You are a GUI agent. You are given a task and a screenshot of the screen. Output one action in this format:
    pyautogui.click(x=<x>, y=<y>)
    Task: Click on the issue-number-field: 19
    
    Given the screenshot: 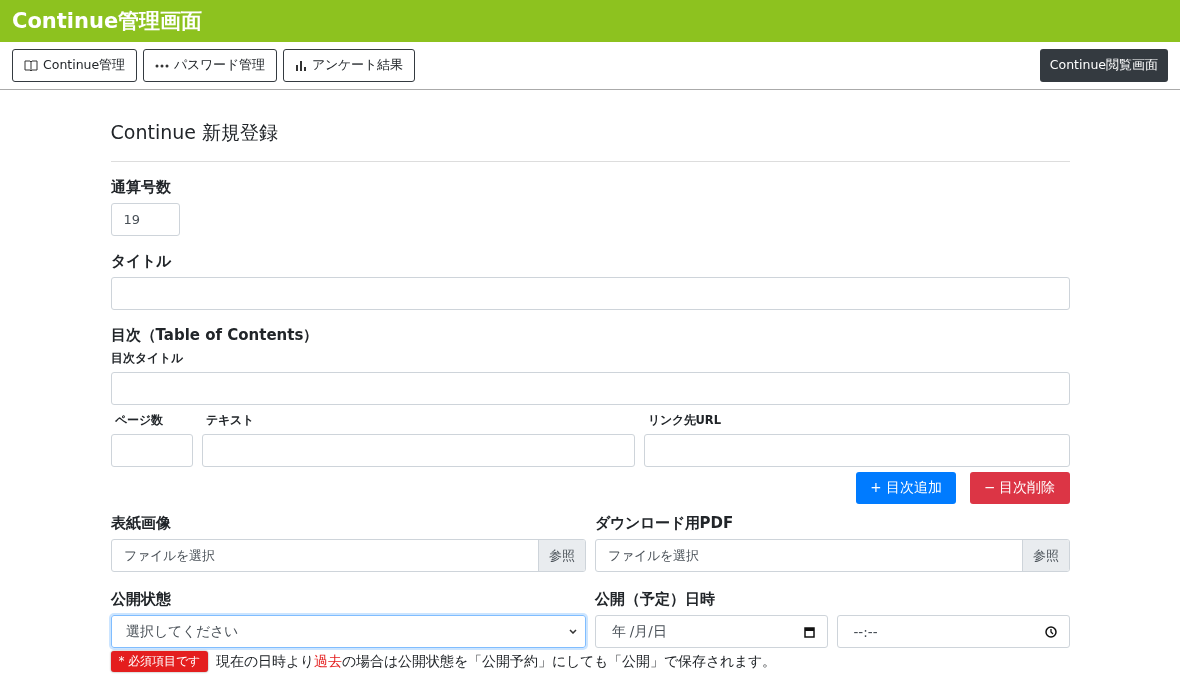 What is the action you would take?
    pyautogui.click(x=145, y=219)
    